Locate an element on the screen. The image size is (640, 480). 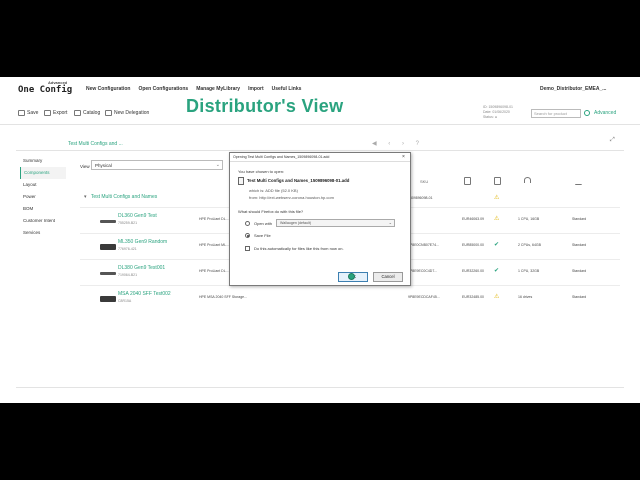
row-product-sku: 719064-B21 is located at coordinates (128, 275).